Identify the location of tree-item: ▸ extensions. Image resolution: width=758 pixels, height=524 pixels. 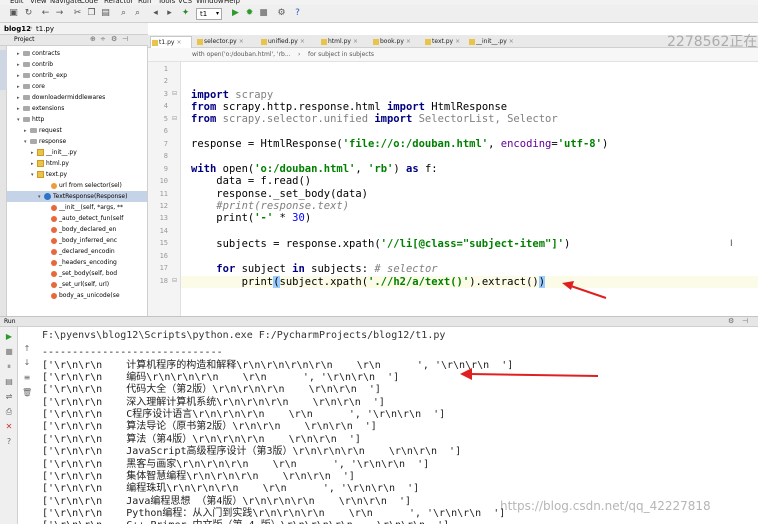
(77, 108).